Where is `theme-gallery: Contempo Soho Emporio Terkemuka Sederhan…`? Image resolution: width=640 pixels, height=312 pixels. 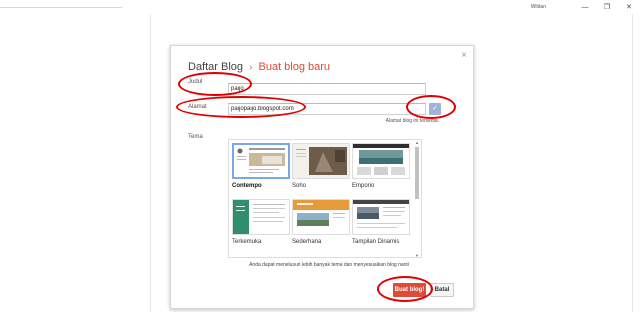
theme-gallery: Contempo Soho Emporio Terkemuka Sederhan… is located at coordinates (325, 198).